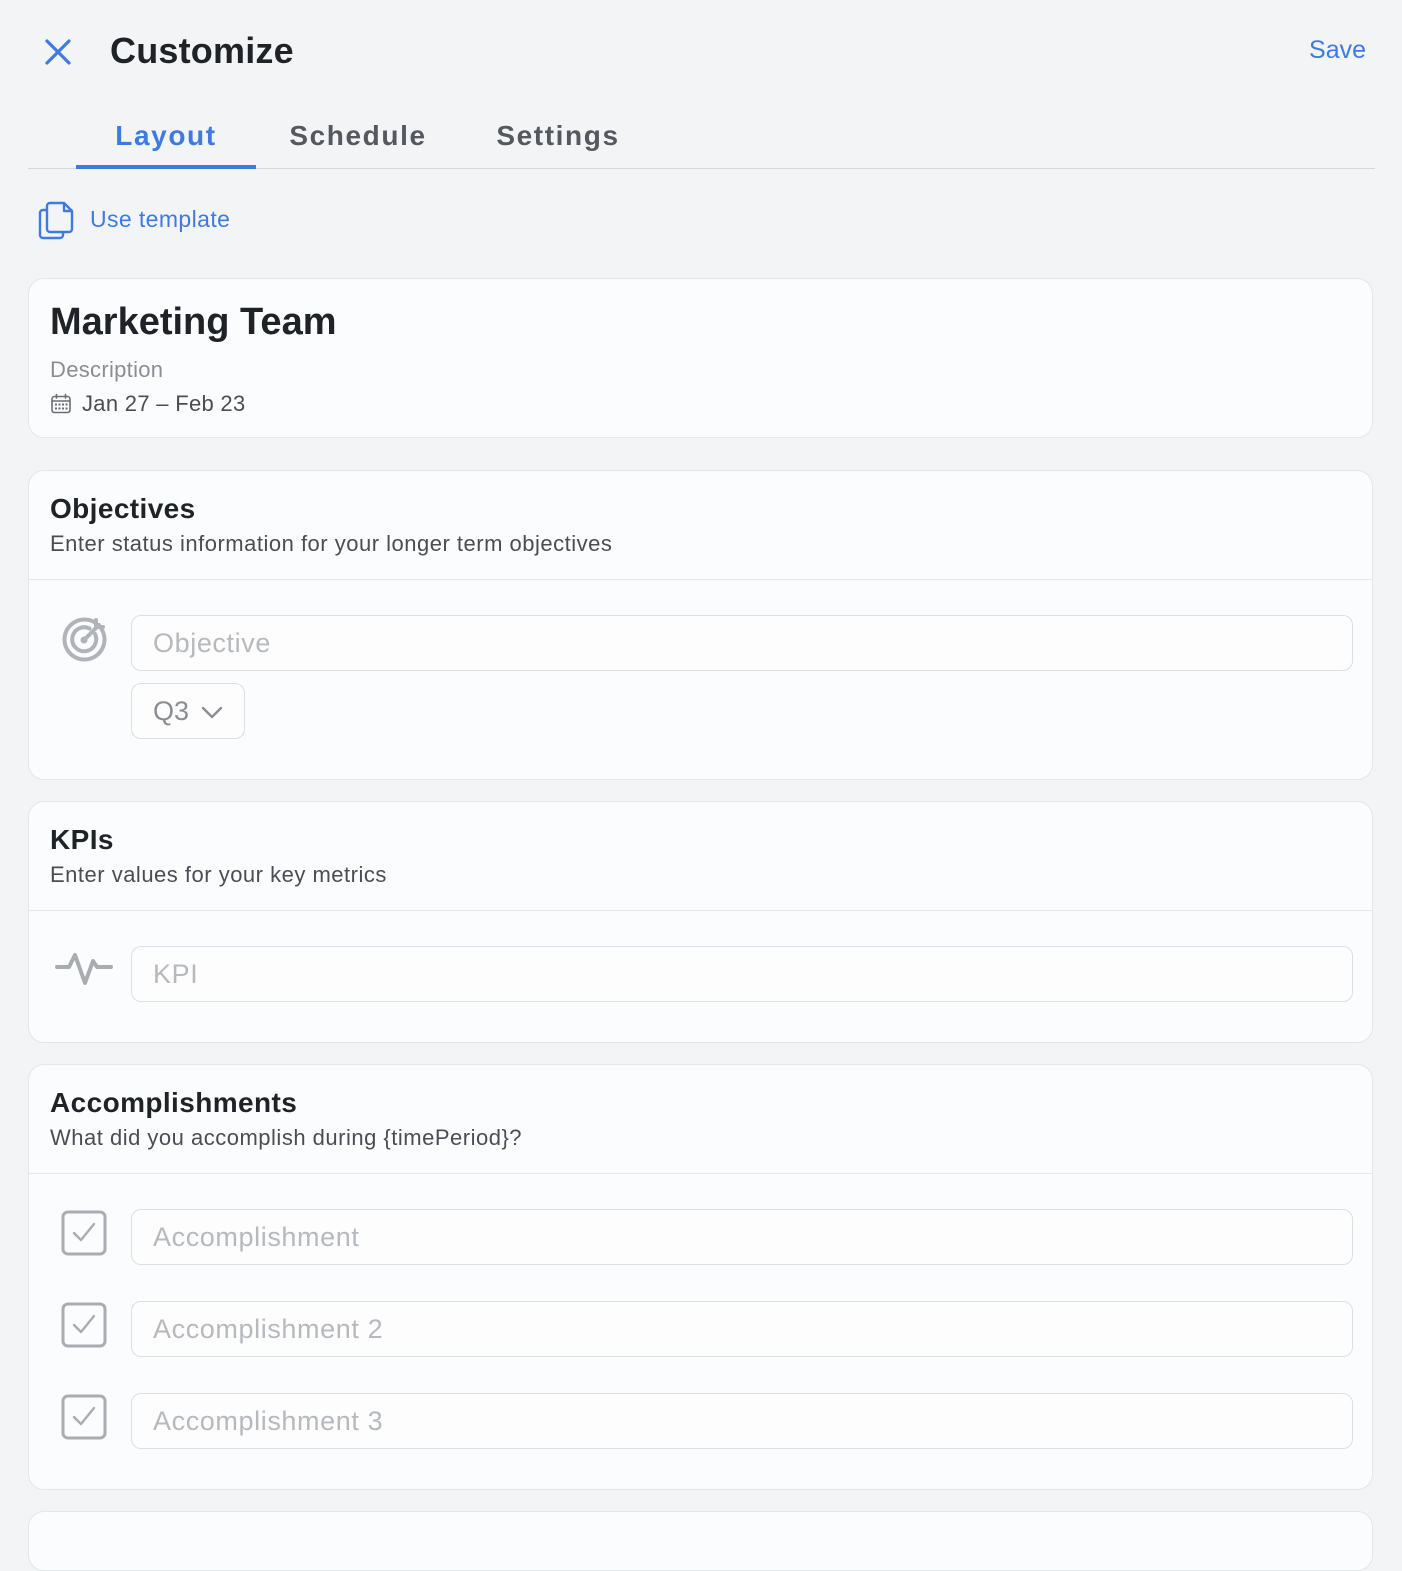  I want to click on close-icon, so click(58, 52).